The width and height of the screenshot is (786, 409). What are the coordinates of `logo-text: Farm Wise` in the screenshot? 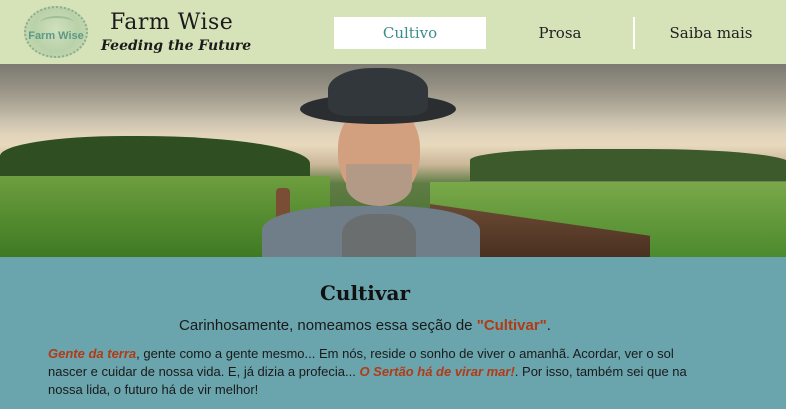 It's located at (56, 36).